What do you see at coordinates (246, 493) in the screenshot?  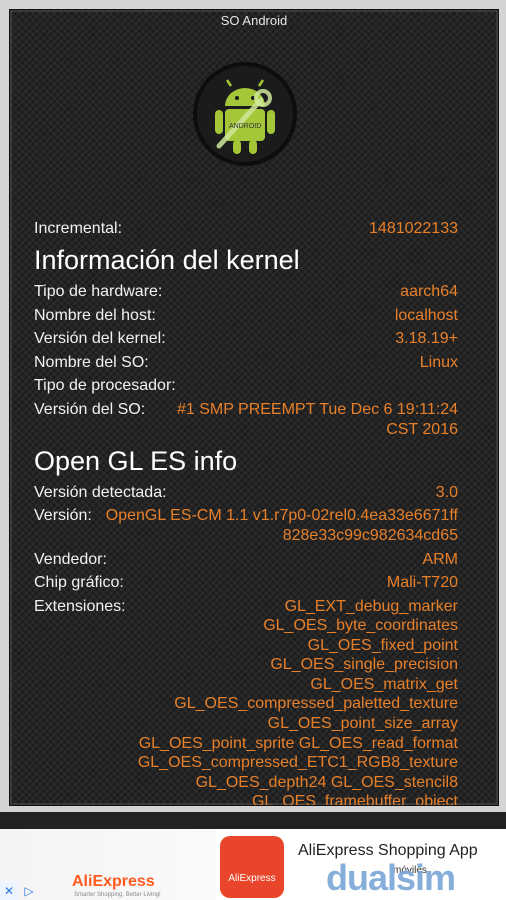 I see `row-gl-detected: Versión detectada: 3.0` at bounding box center [246, 493].